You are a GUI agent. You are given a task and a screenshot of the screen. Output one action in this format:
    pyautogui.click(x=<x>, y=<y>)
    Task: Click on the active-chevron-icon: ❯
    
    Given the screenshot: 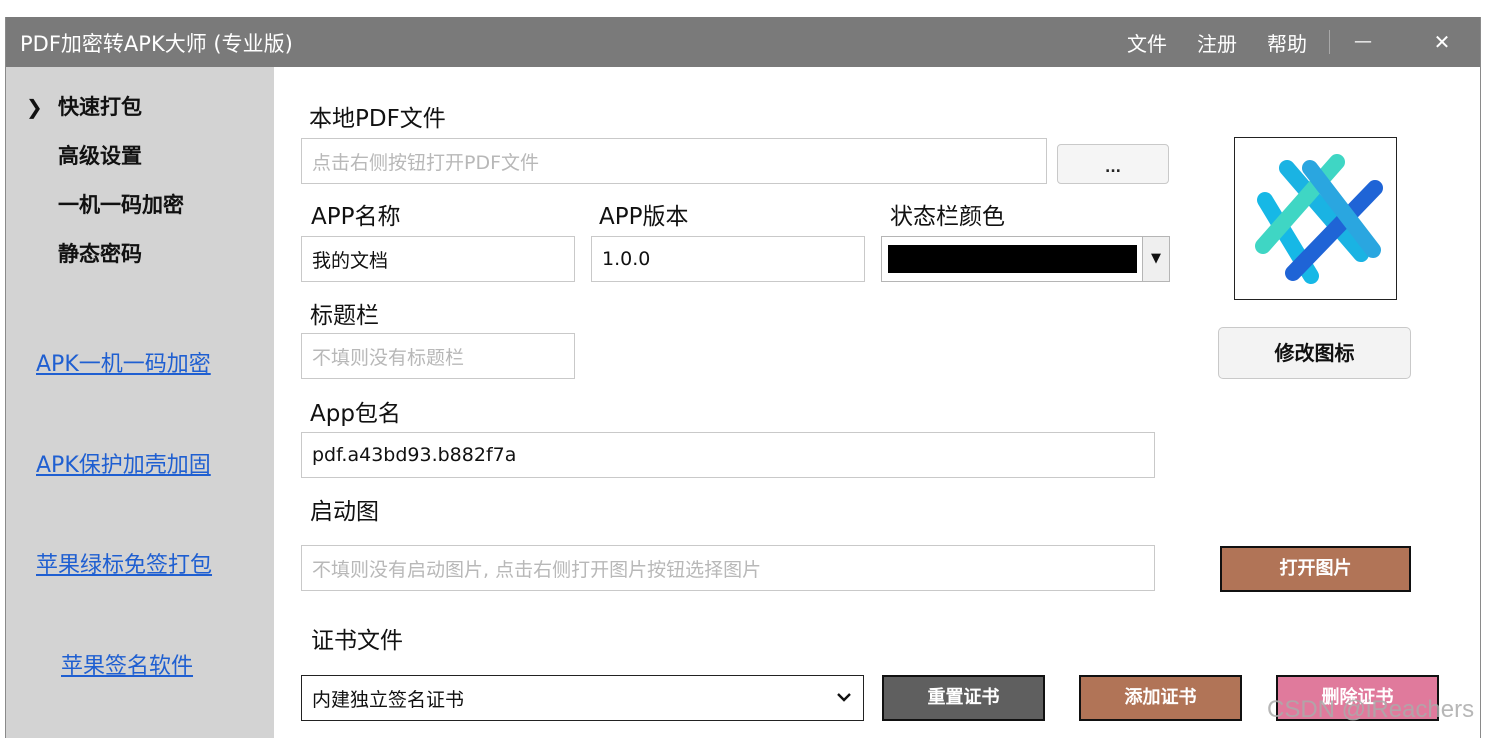 What is the action you would take?
    pyautogui.click(x=34, y=107)
    